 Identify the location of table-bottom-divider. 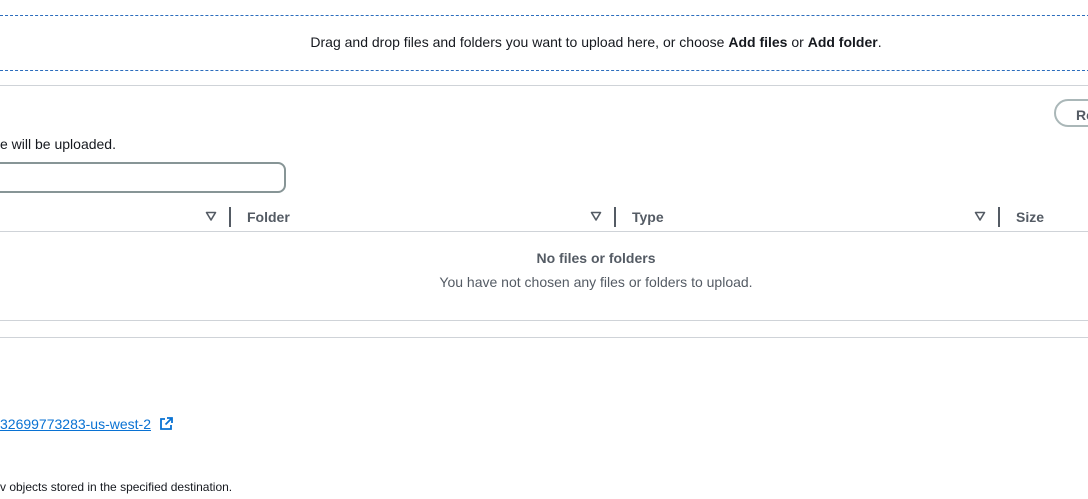
(544, 320).